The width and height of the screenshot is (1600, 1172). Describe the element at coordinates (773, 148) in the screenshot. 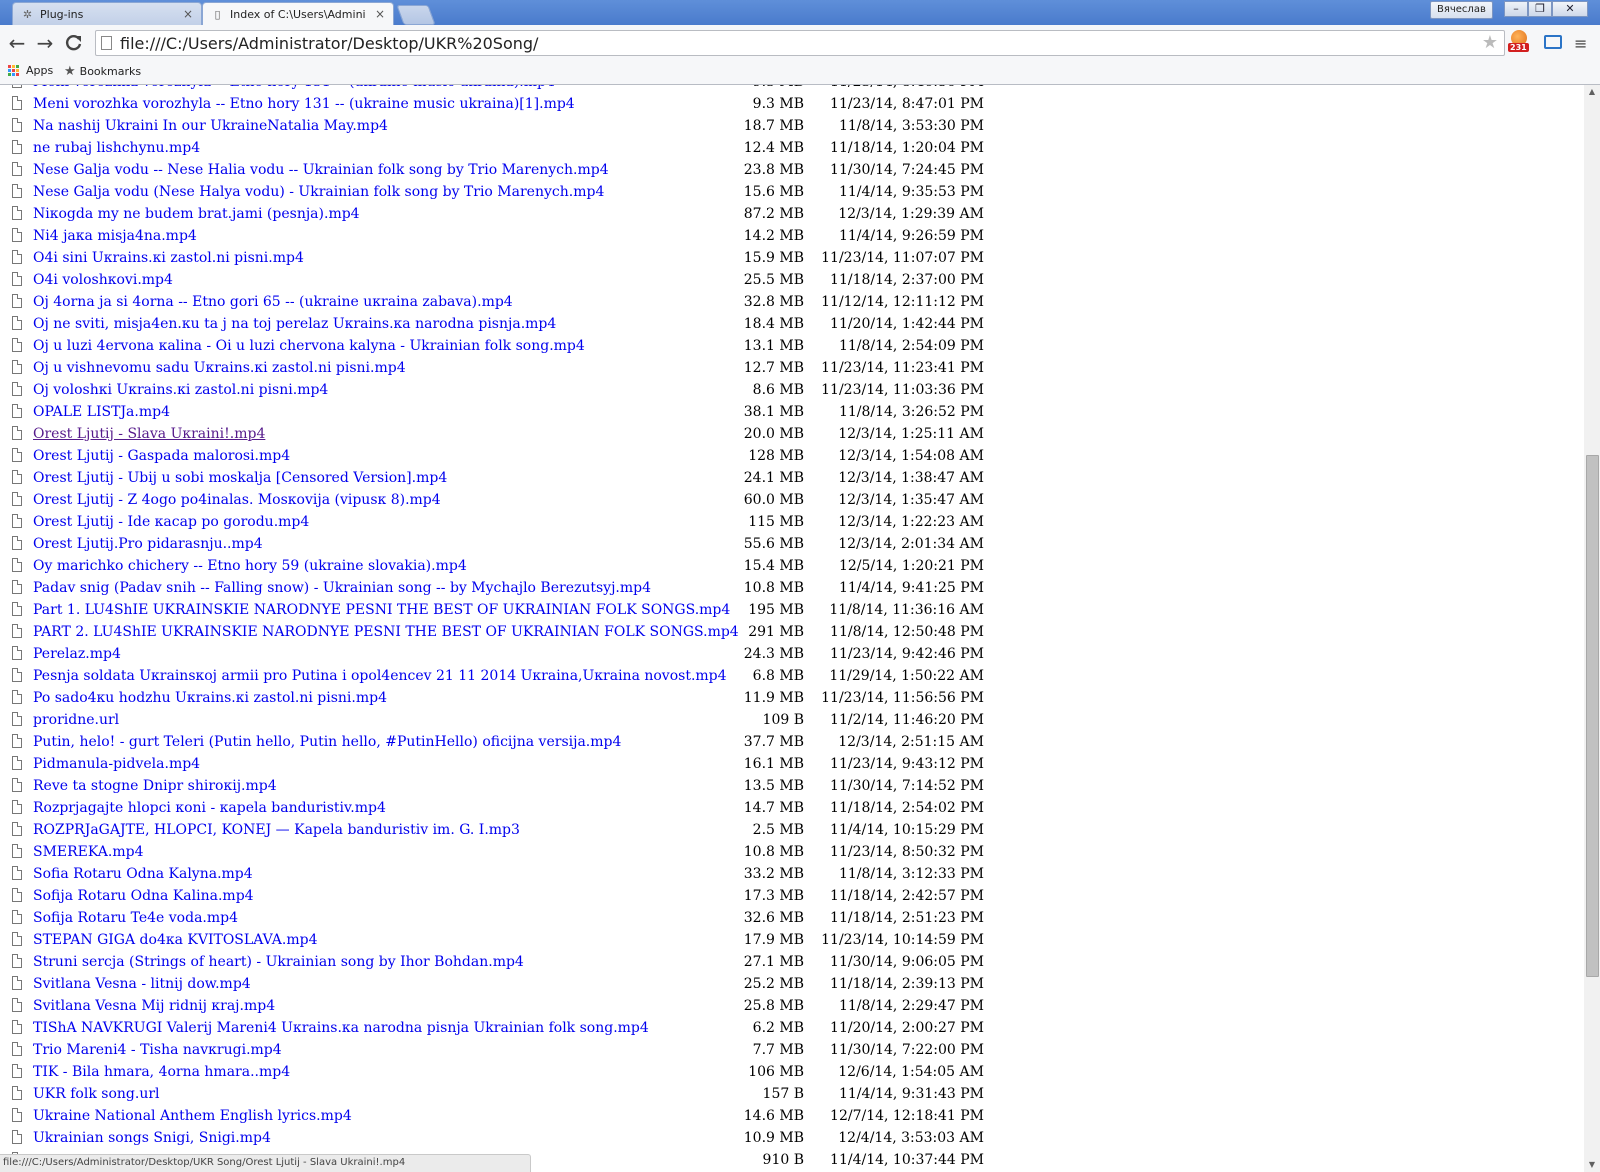

I see `file-size: 12.4 MB` at that location.